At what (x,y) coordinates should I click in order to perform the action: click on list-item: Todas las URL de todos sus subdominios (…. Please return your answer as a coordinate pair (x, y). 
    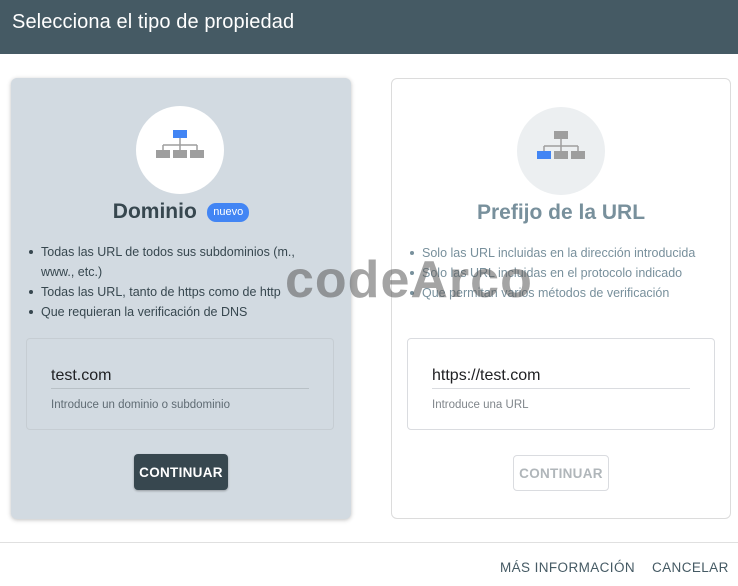
    Looking at the image, I should click on (179, 262).